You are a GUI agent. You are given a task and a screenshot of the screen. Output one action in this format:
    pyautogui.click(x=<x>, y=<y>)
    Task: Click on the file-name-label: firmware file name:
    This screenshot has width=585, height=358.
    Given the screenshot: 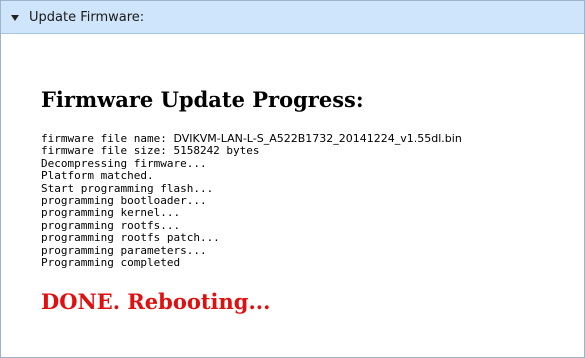 What is the action you would take?
    pyautogui.click(x=107, y=138)
    